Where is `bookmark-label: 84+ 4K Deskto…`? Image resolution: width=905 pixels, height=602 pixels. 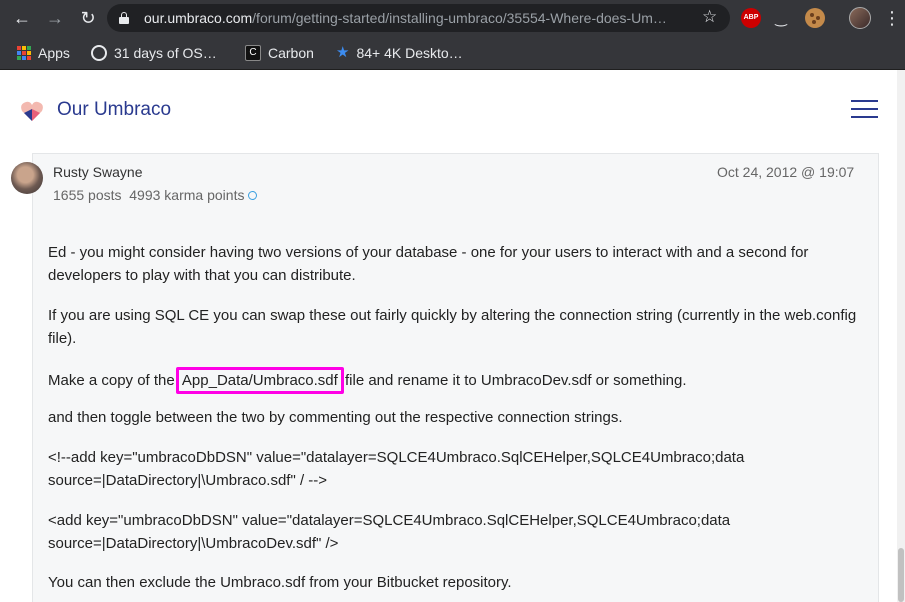 bookmark-label: 84+ 4K Deskto… is located at coordinates (409, 53).